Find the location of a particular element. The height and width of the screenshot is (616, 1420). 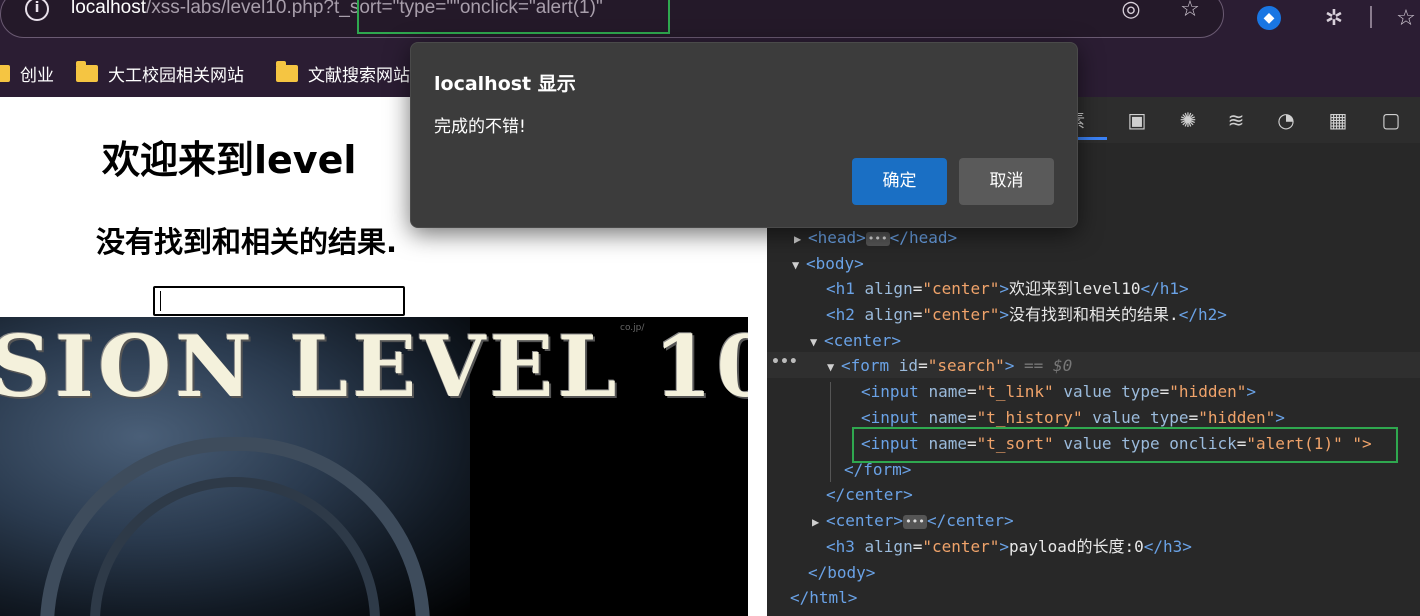

extension-badge-icon: ◆ is located at coordinates (1269, 18).